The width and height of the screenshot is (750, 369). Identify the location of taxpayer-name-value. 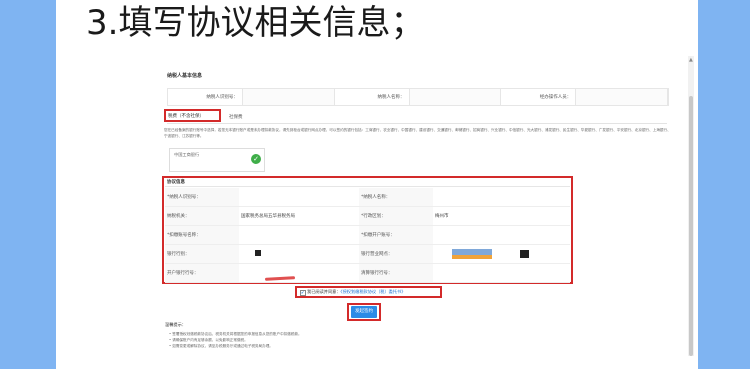
(455, 97).